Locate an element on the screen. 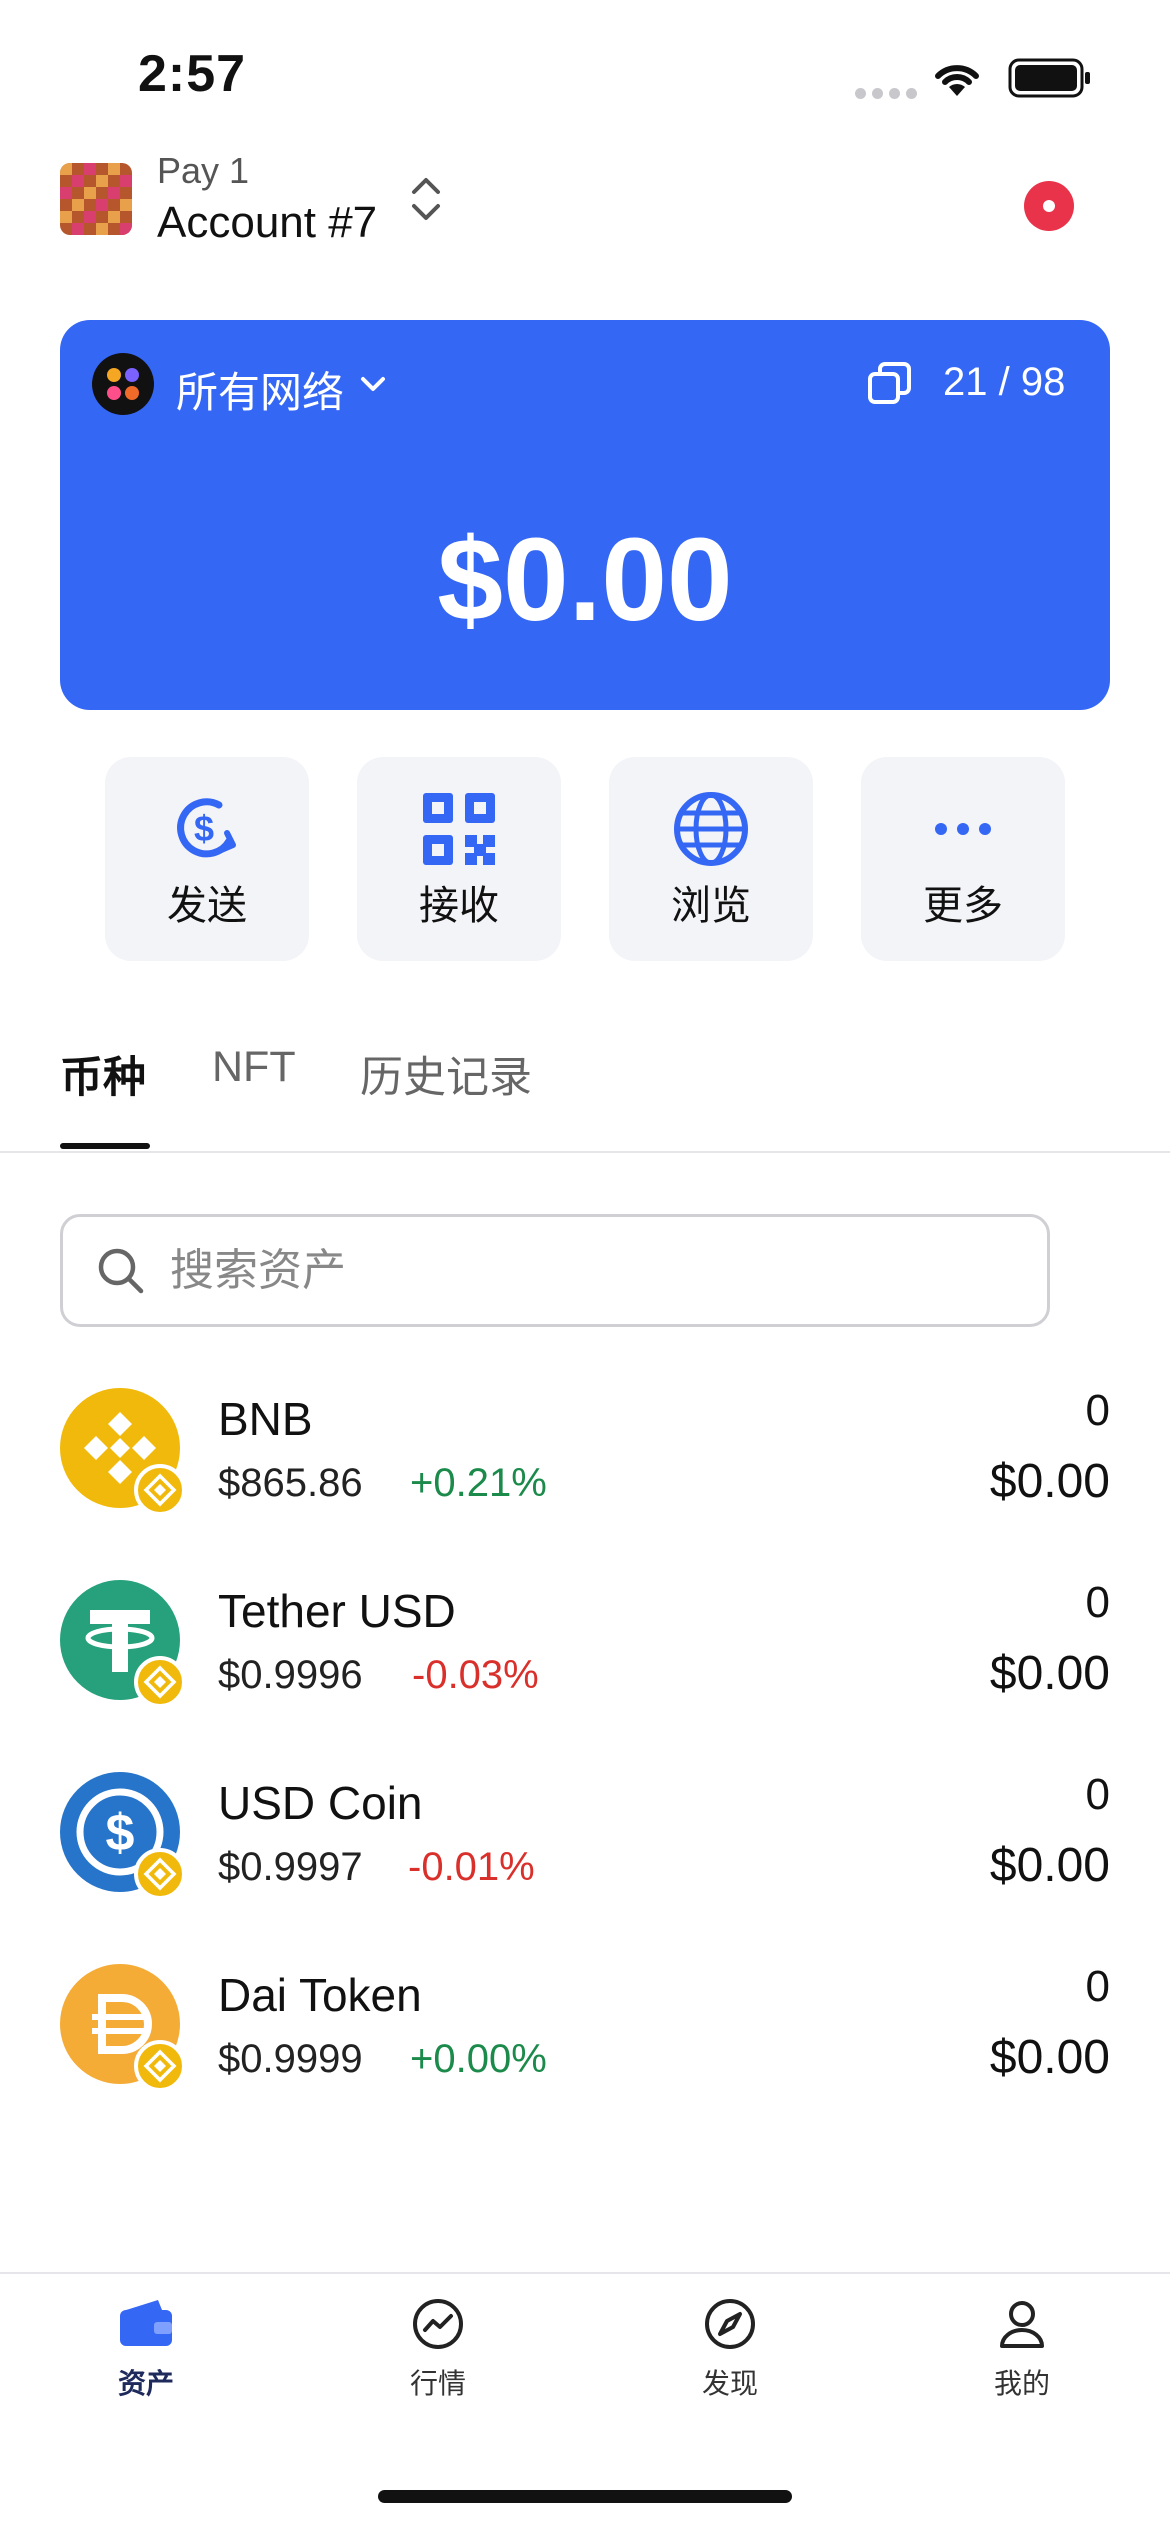  token-name: USD Coin is located at coordinates (320, 1803).